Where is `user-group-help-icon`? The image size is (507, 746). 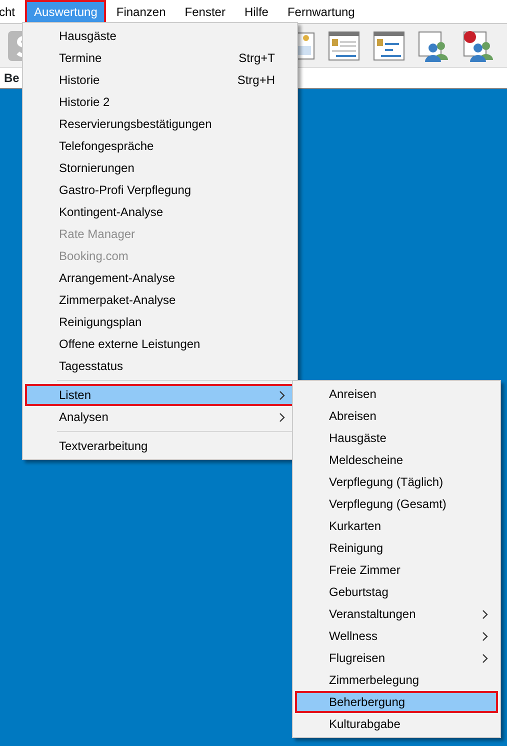 user-group-help-icon is located at coordinates (479, 45).